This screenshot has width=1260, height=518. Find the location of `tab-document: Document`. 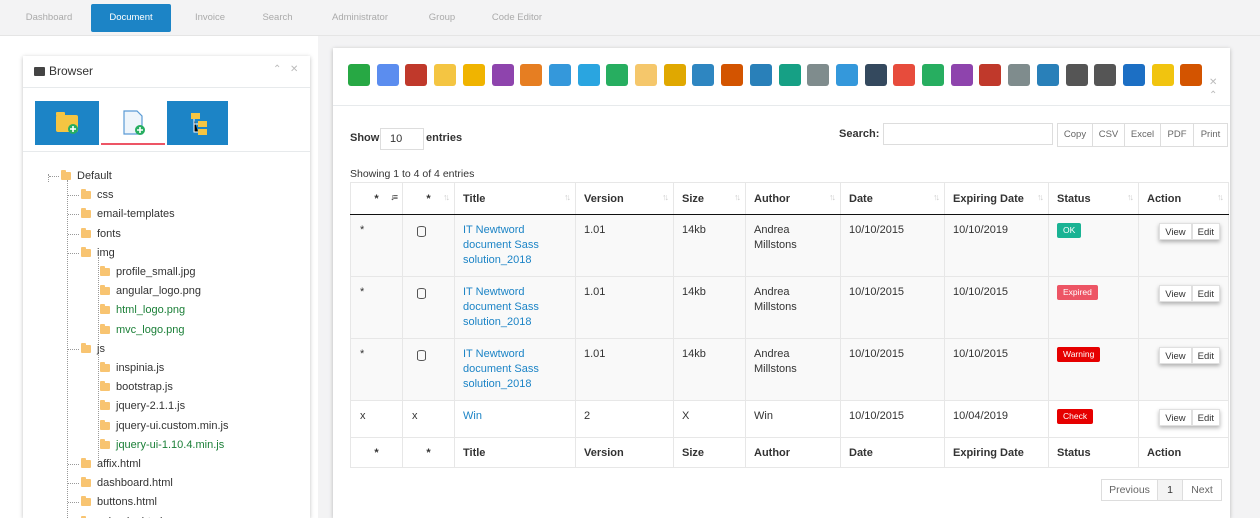

tab-document: Document is located at coordinates (131, 18).